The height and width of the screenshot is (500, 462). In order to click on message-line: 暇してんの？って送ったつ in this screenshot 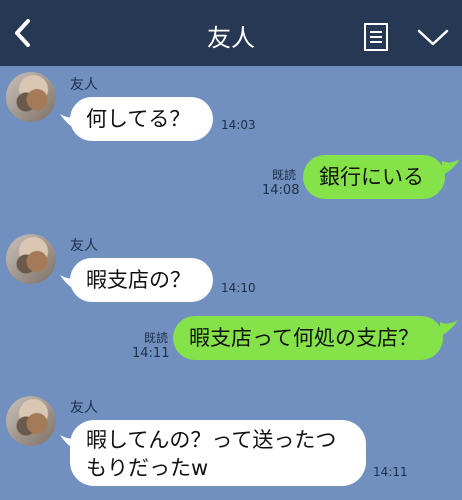, I will do `click(211, 440)`.